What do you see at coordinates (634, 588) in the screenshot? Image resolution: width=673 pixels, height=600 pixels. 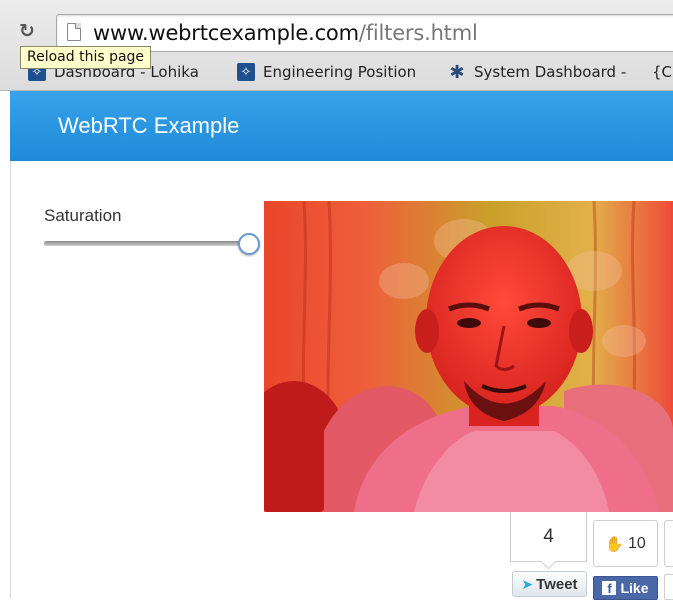 I see `like-label: Like` at bounding box center [634, 588].